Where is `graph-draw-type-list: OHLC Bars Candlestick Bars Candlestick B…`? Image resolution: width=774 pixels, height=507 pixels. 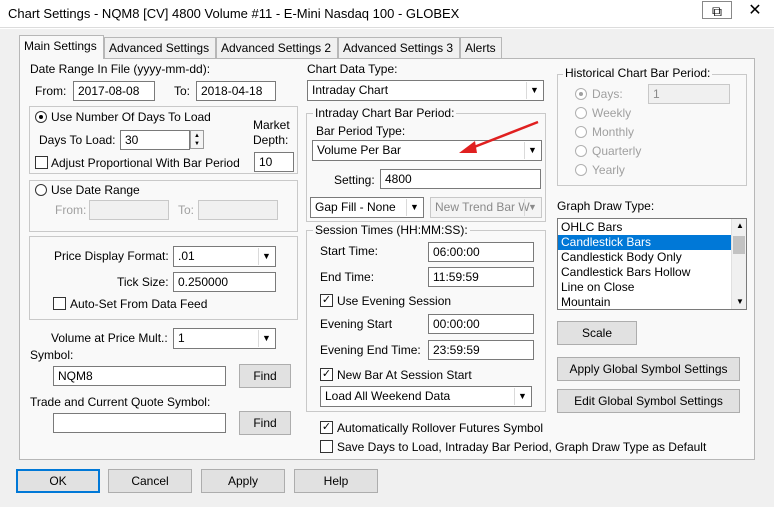 graph-draw-type-list: OHLC Bars Candlestick Bars Candlestick B… is located at coordinates (652, 264).